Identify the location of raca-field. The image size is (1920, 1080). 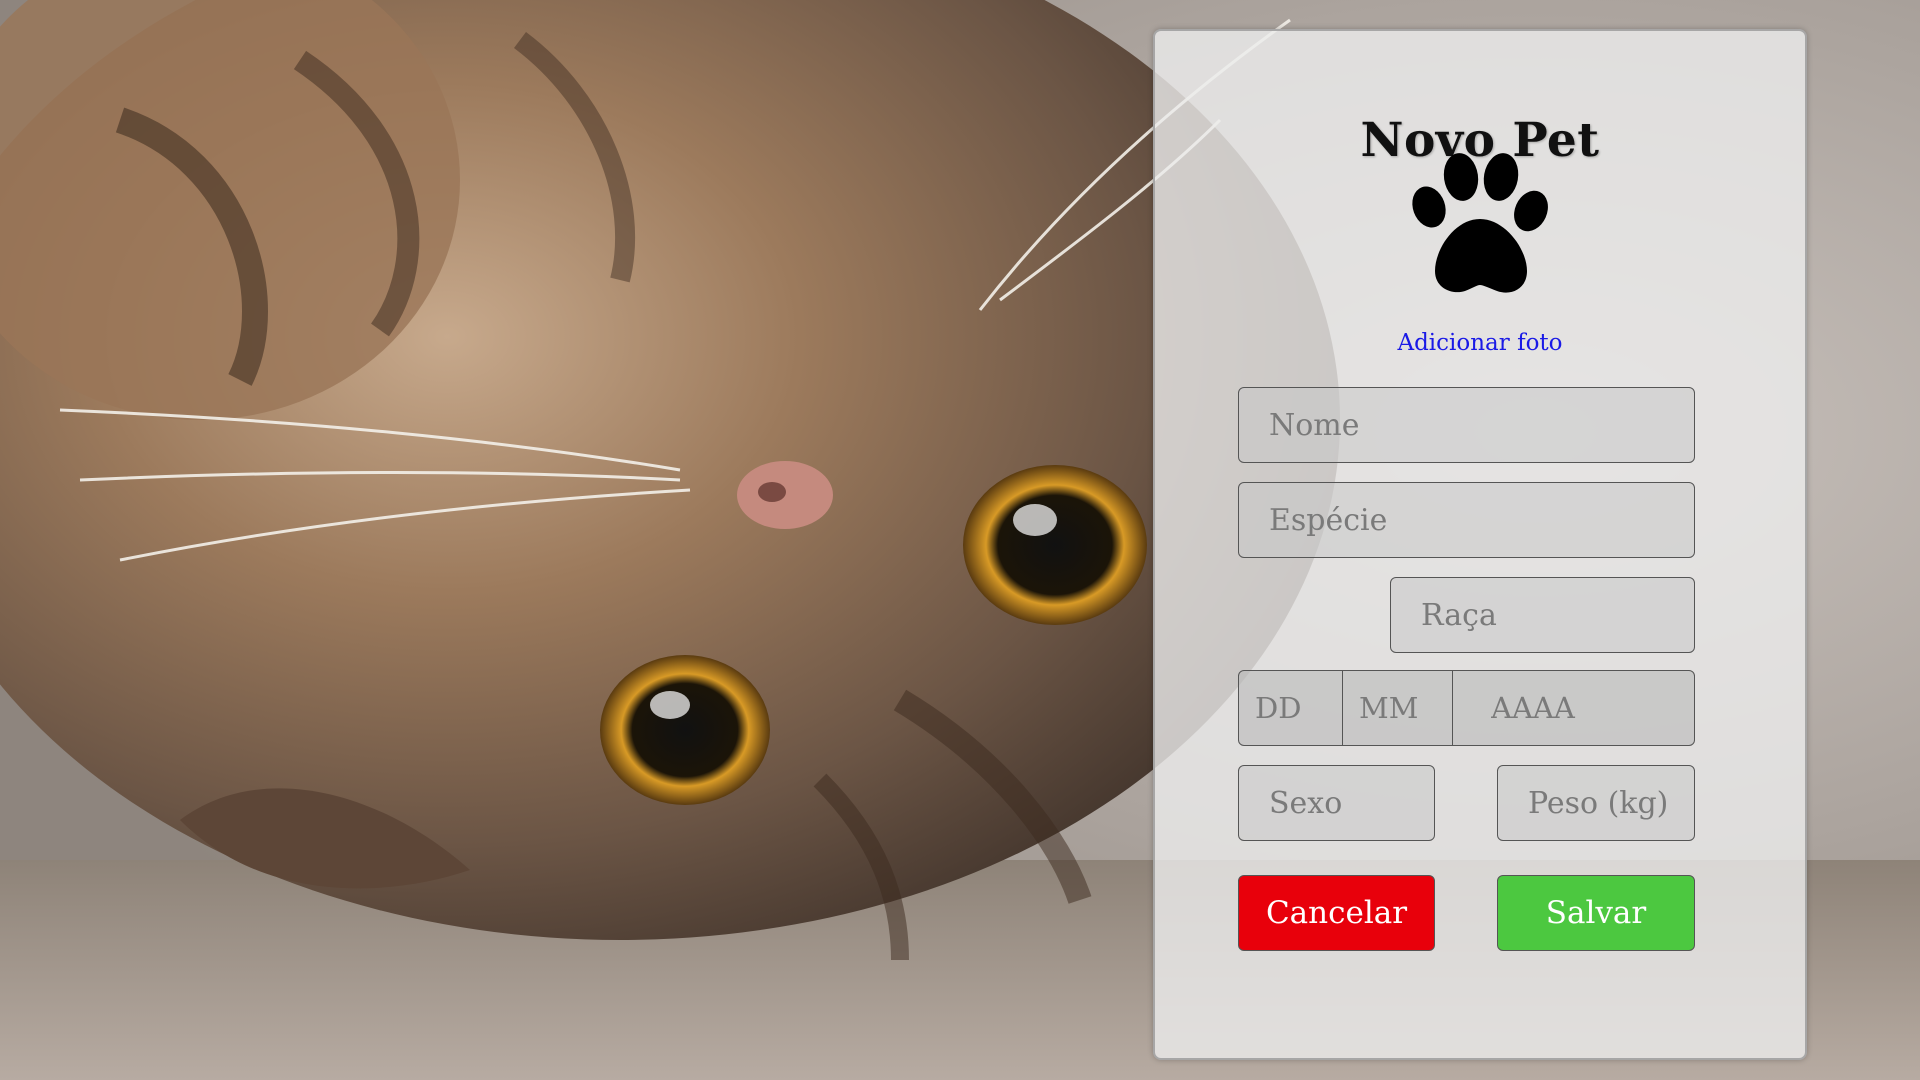
(1542, 615).